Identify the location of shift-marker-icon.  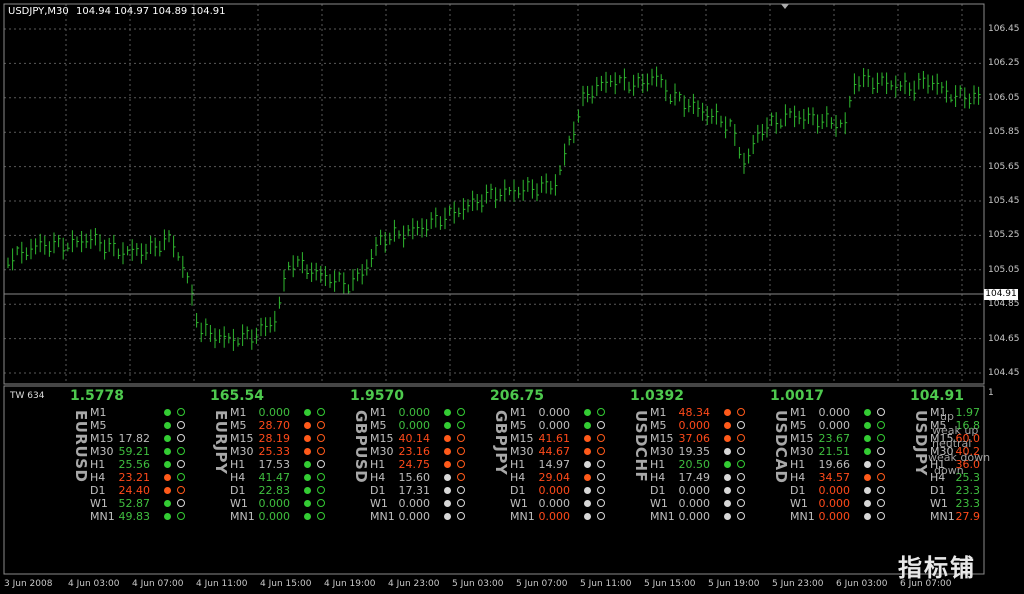
(785, 6).